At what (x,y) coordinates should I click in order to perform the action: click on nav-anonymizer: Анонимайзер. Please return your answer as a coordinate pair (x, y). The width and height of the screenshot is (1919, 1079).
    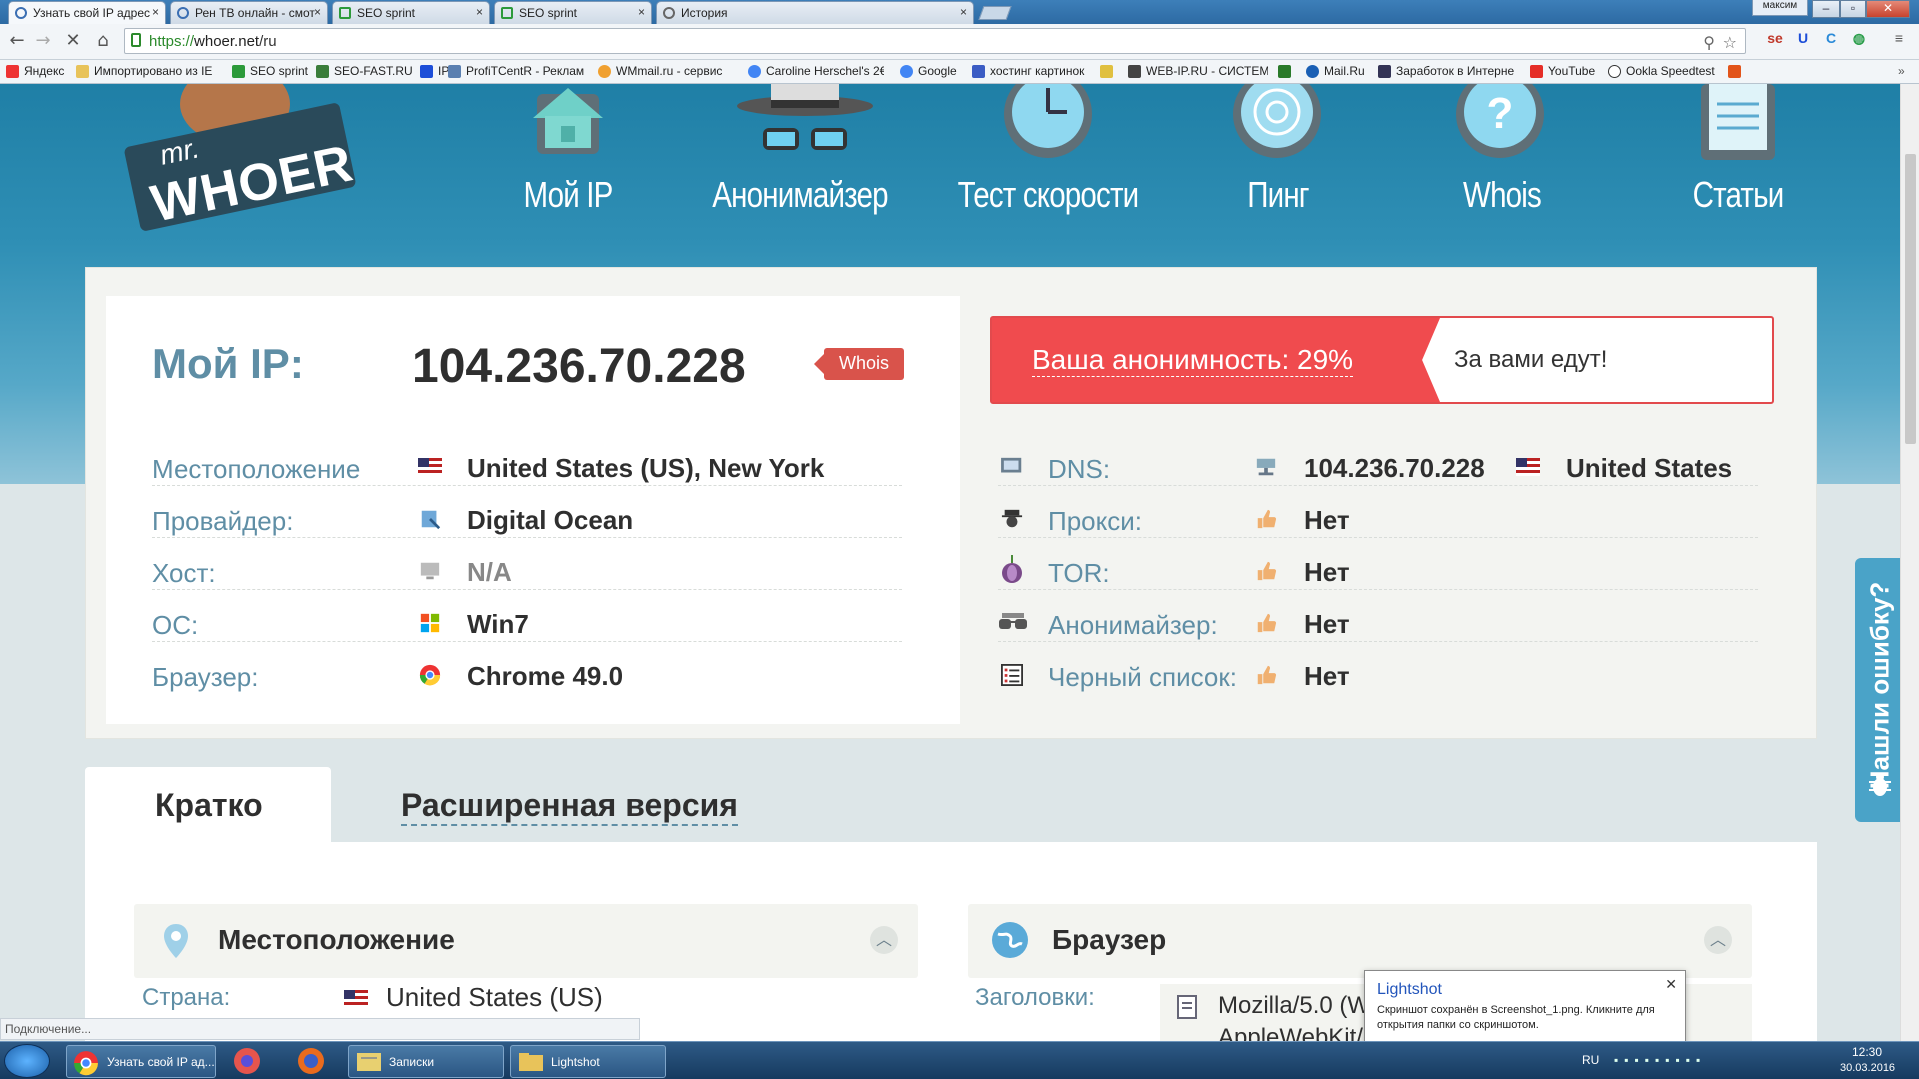
    Looking at the image, I should click on (800, 195).